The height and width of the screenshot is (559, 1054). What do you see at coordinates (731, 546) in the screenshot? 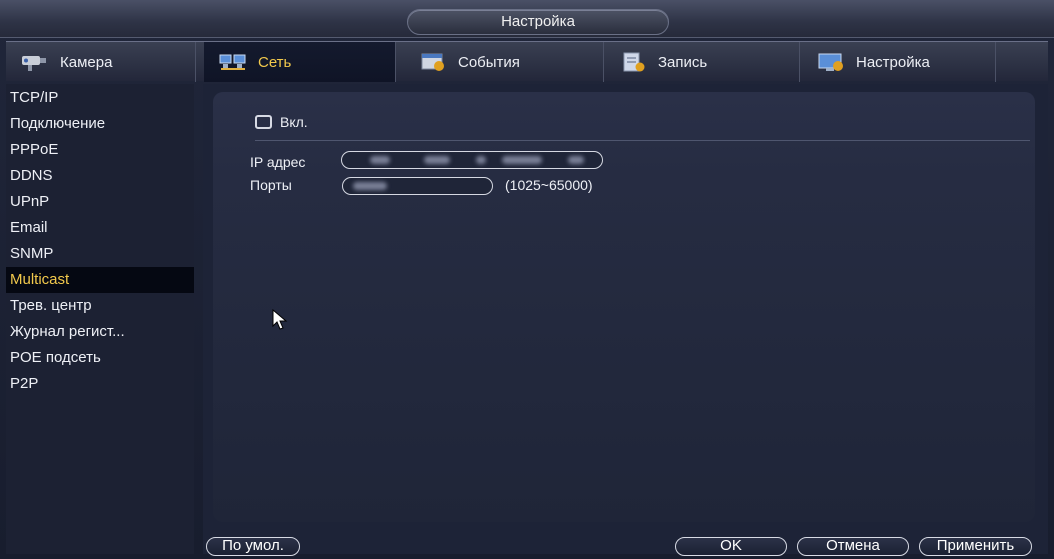
I see `ok-button: OK` at bounding box center [731, 546].